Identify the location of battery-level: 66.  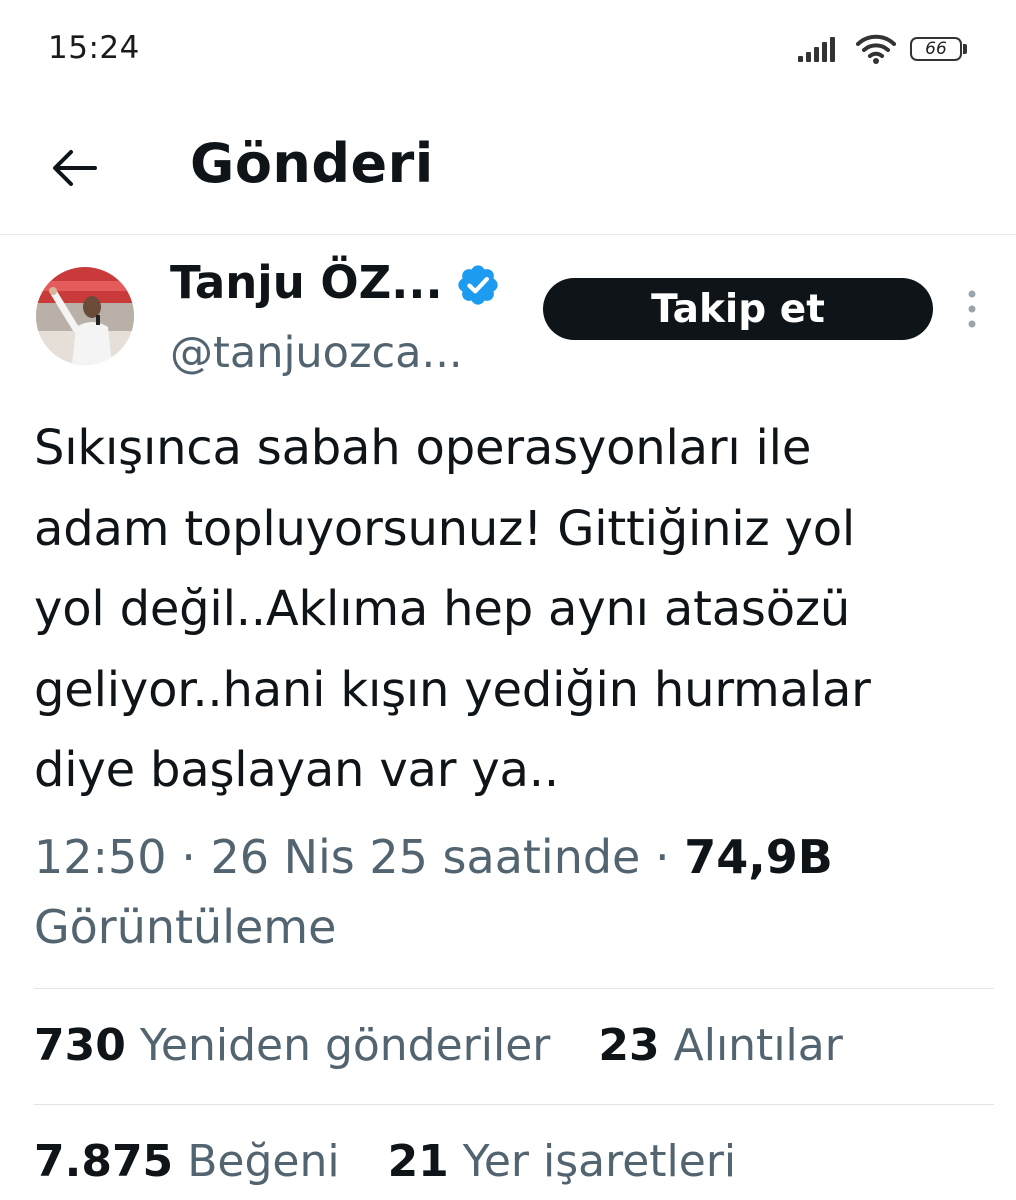
(936, 49).